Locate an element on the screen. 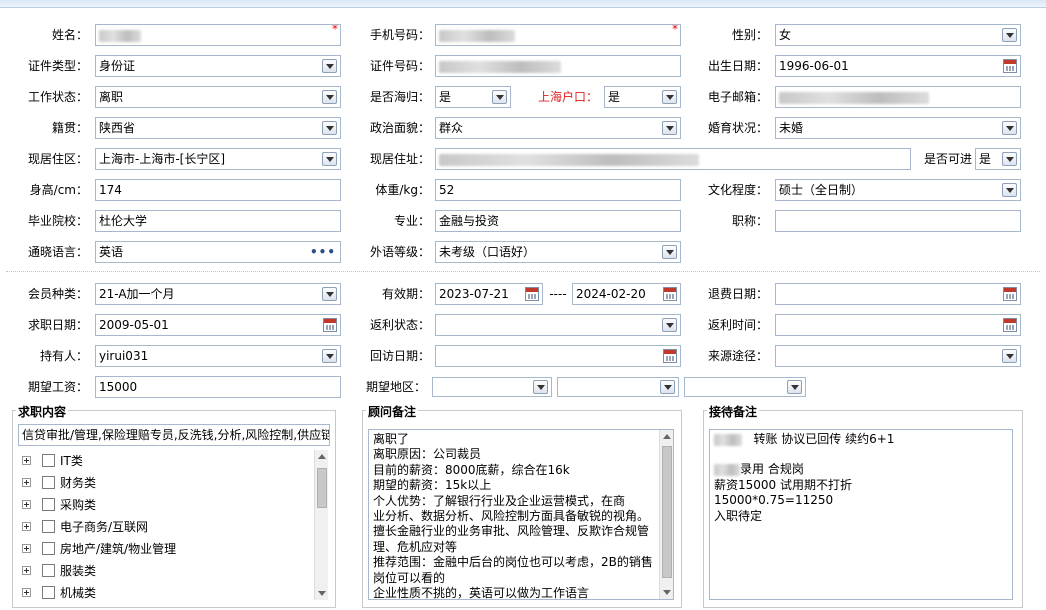 This screenshot has height=610, width=1046. tree-item: 机械类 is located at coordinates (165, 591).